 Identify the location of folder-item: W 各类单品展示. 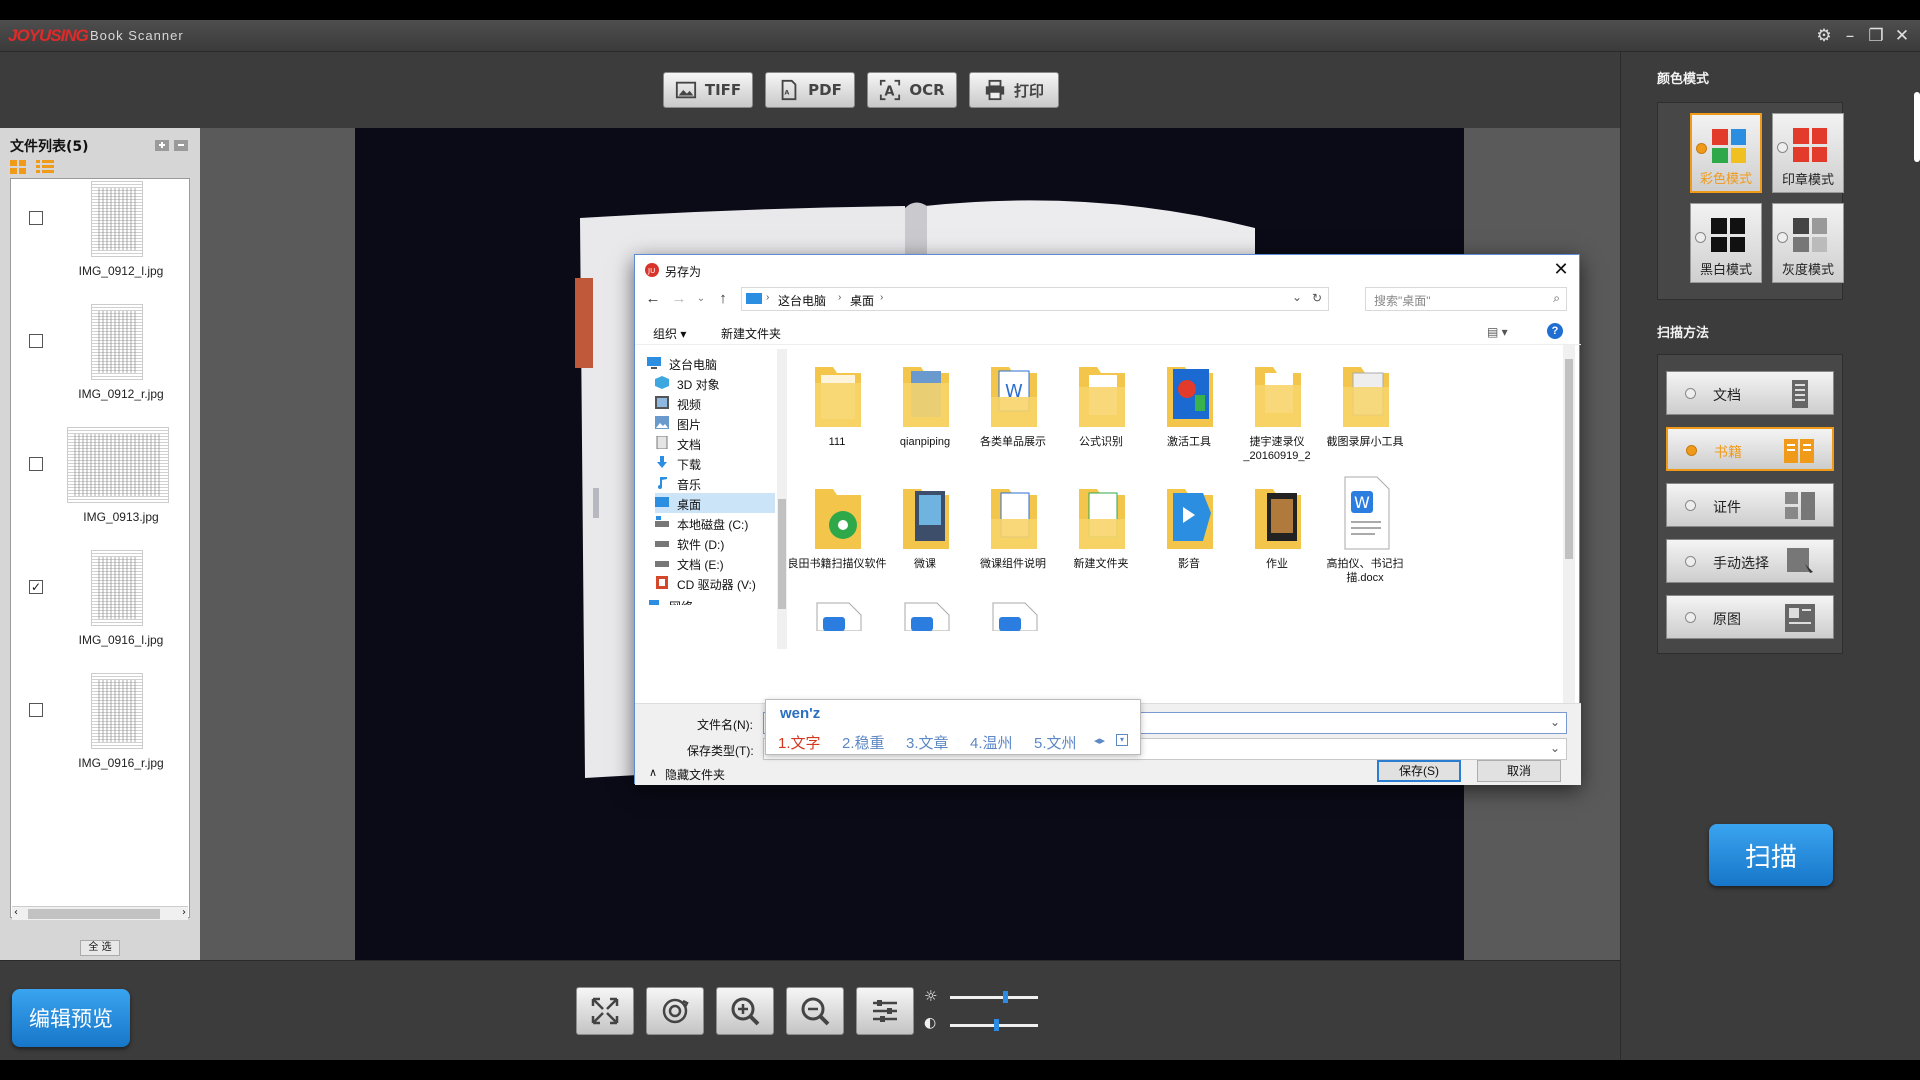
(1013, 412).